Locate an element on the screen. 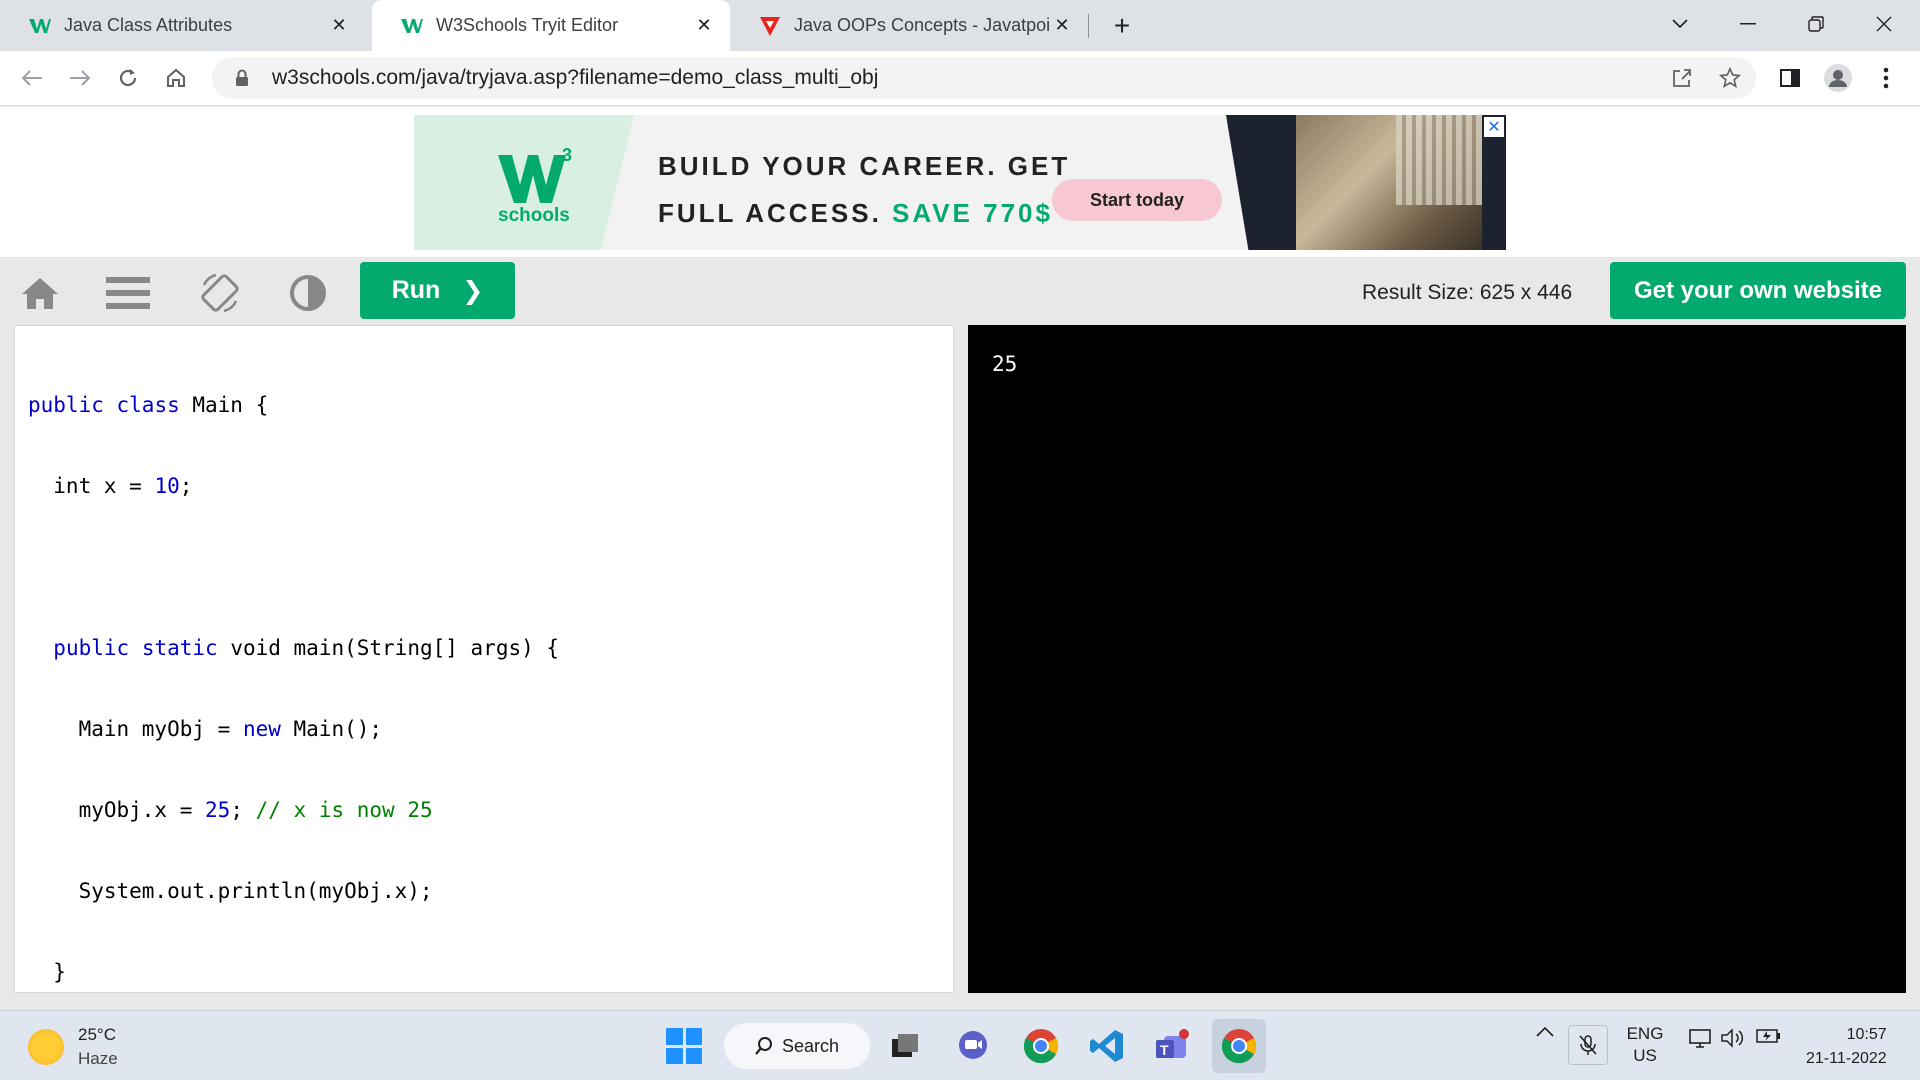 The height and width of the screenshot is (1080, 1920). search-icon is located at coordinates (763, 1046).